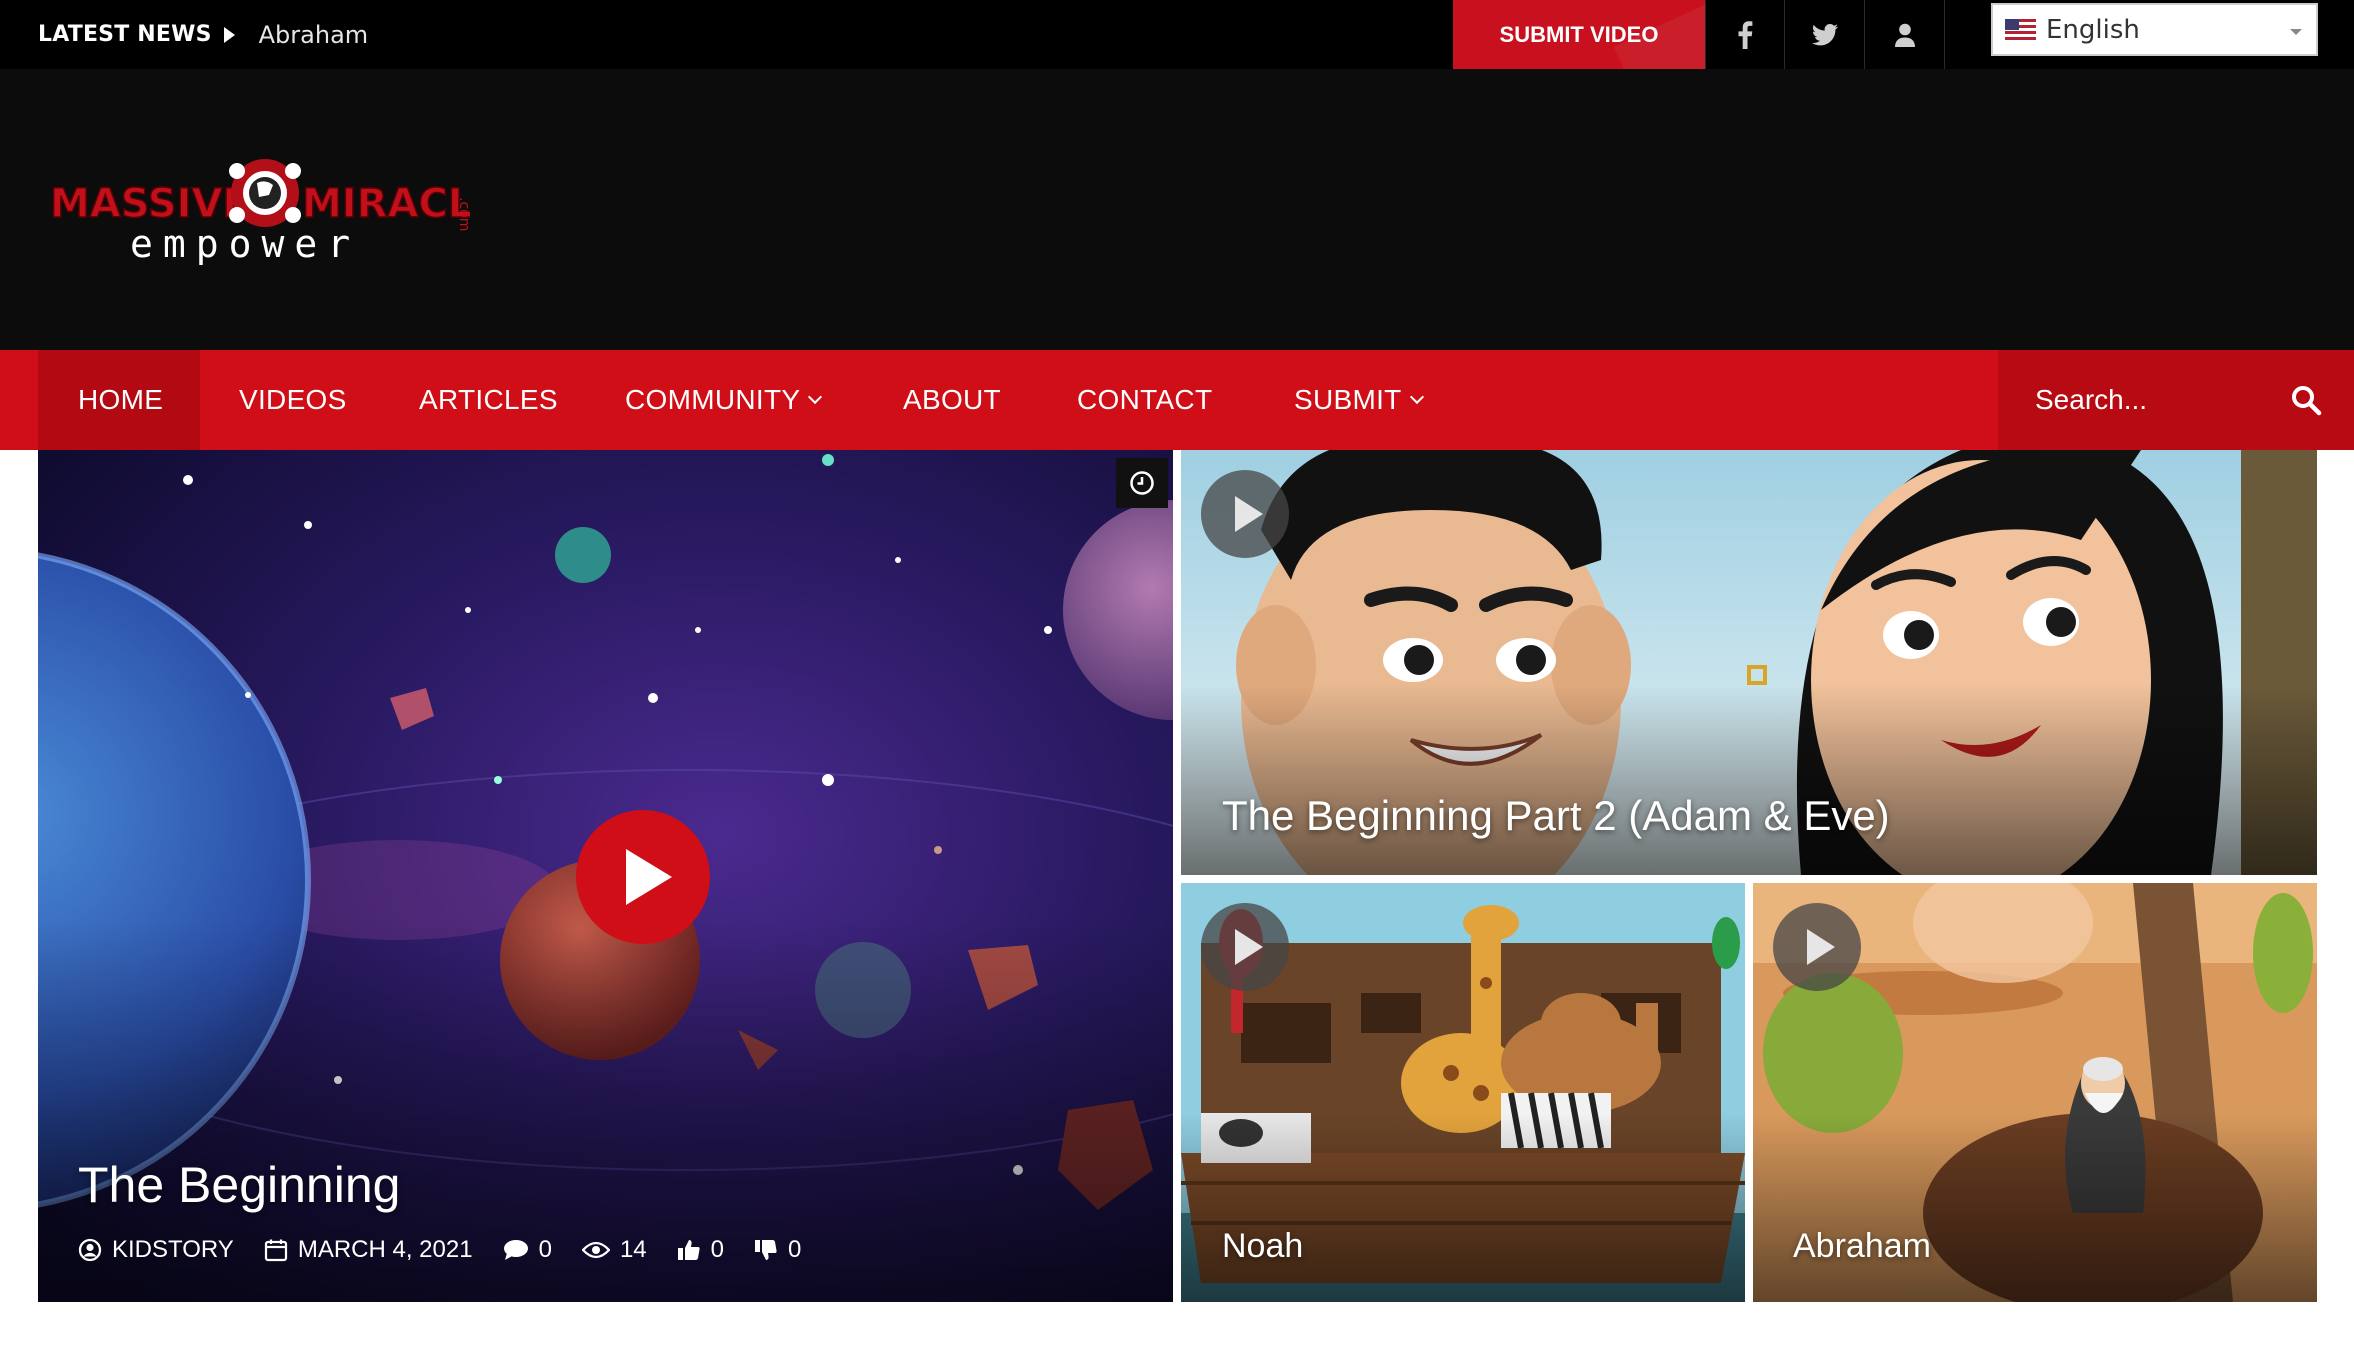  I want to click on video-tile-abraham: Abraham, so click(2035, 1092).